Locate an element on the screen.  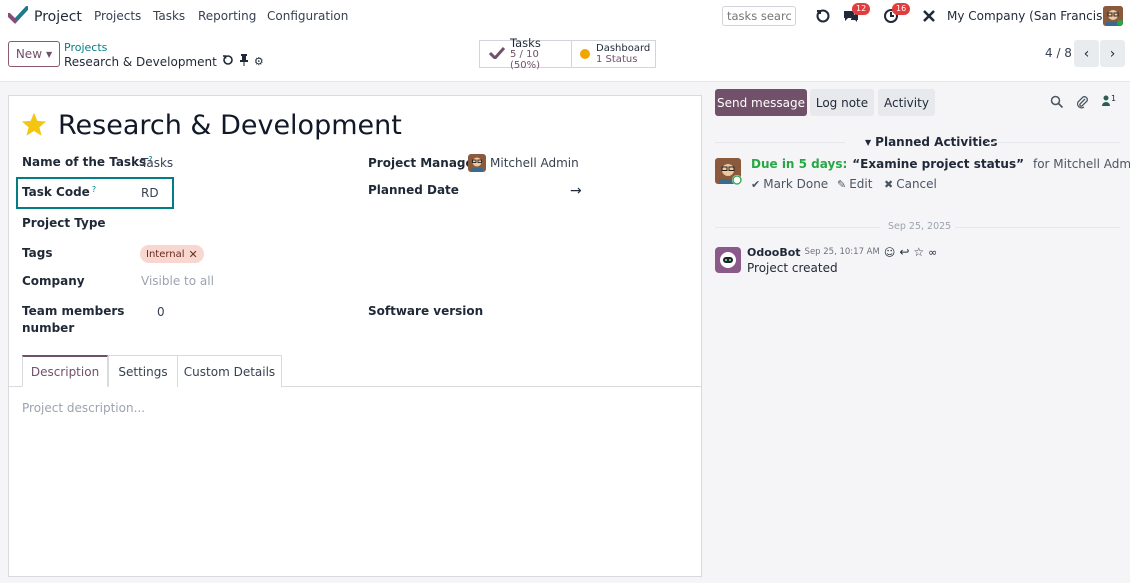
search-icon is located at coordinates (1057, 103).